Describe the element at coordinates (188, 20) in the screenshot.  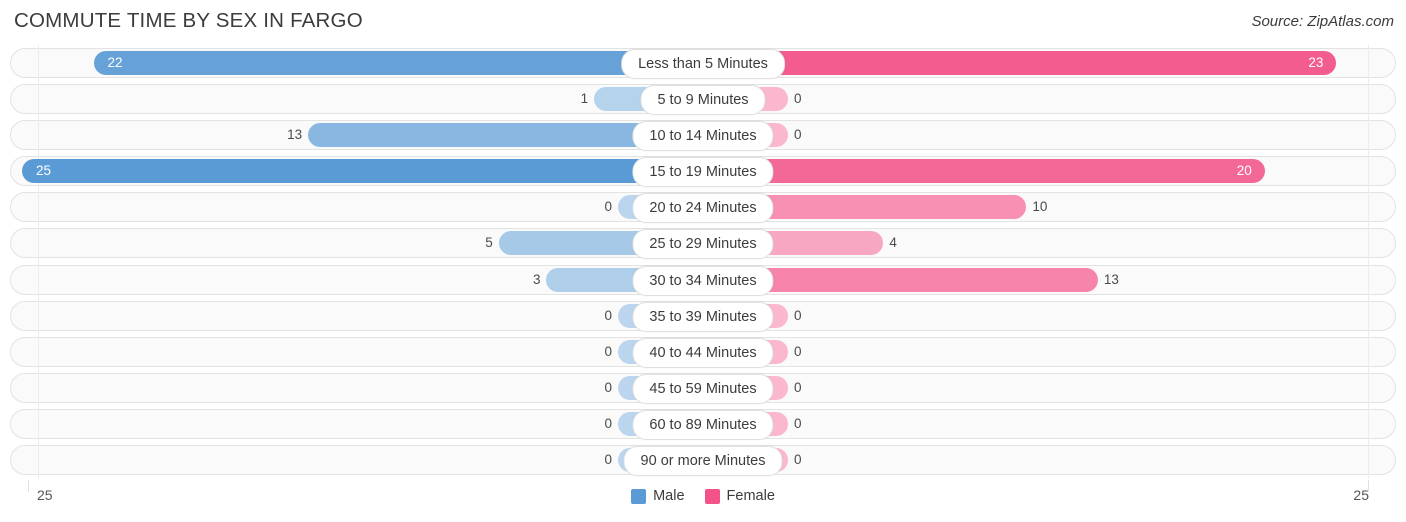
I see `page-title: COMMUTE TIME BY SEX IN FARGO` at that location.